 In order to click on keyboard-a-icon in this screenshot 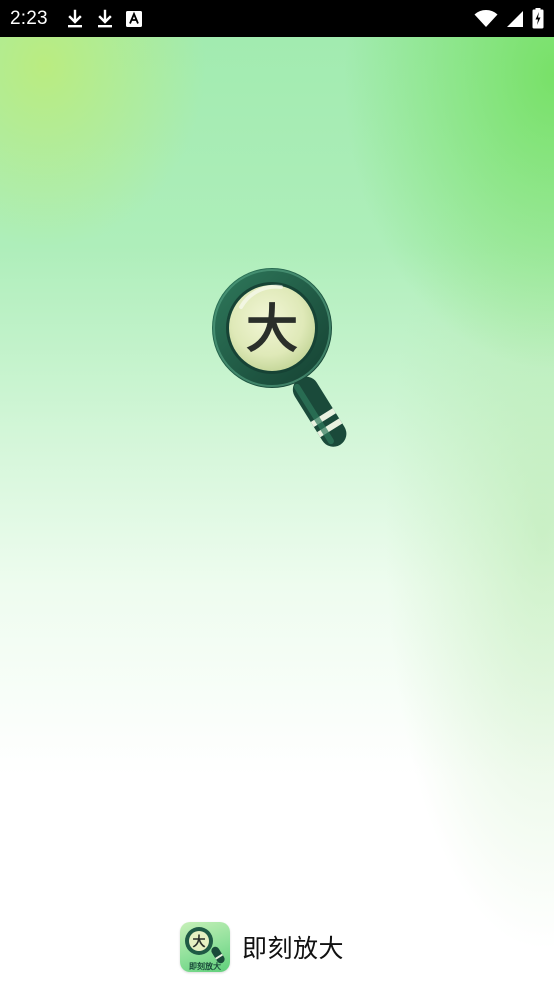, I will do `click(133, 18)`.